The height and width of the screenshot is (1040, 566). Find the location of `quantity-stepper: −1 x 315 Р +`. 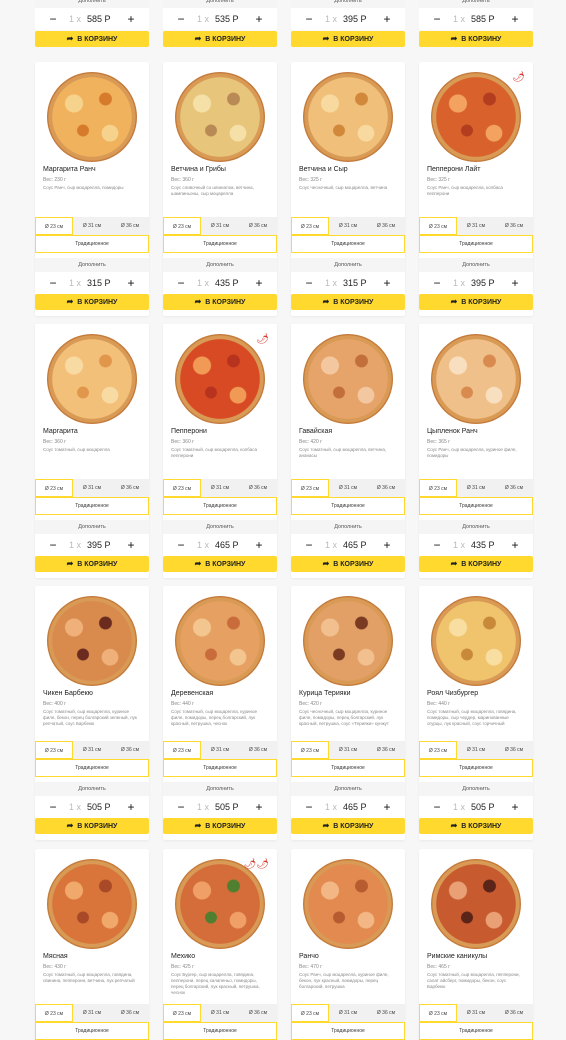

quantity-stepper: −1 x 315 Р + is located at coordinates (348, 283).